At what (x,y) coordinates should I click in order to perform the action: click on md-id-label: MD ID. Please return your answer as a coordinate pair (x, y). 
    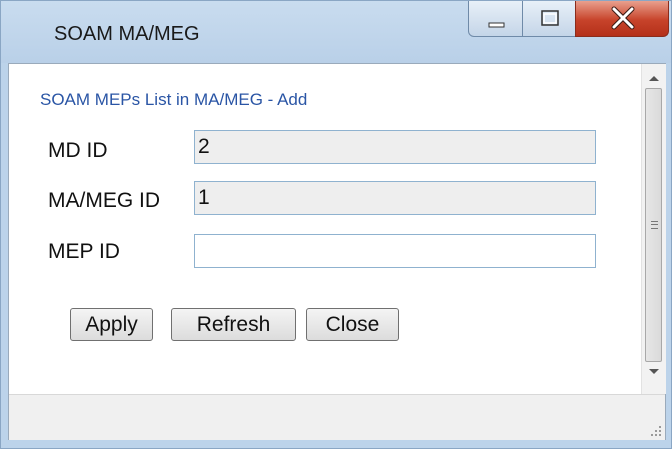
    Looking at the image, I should click on (78, 150).